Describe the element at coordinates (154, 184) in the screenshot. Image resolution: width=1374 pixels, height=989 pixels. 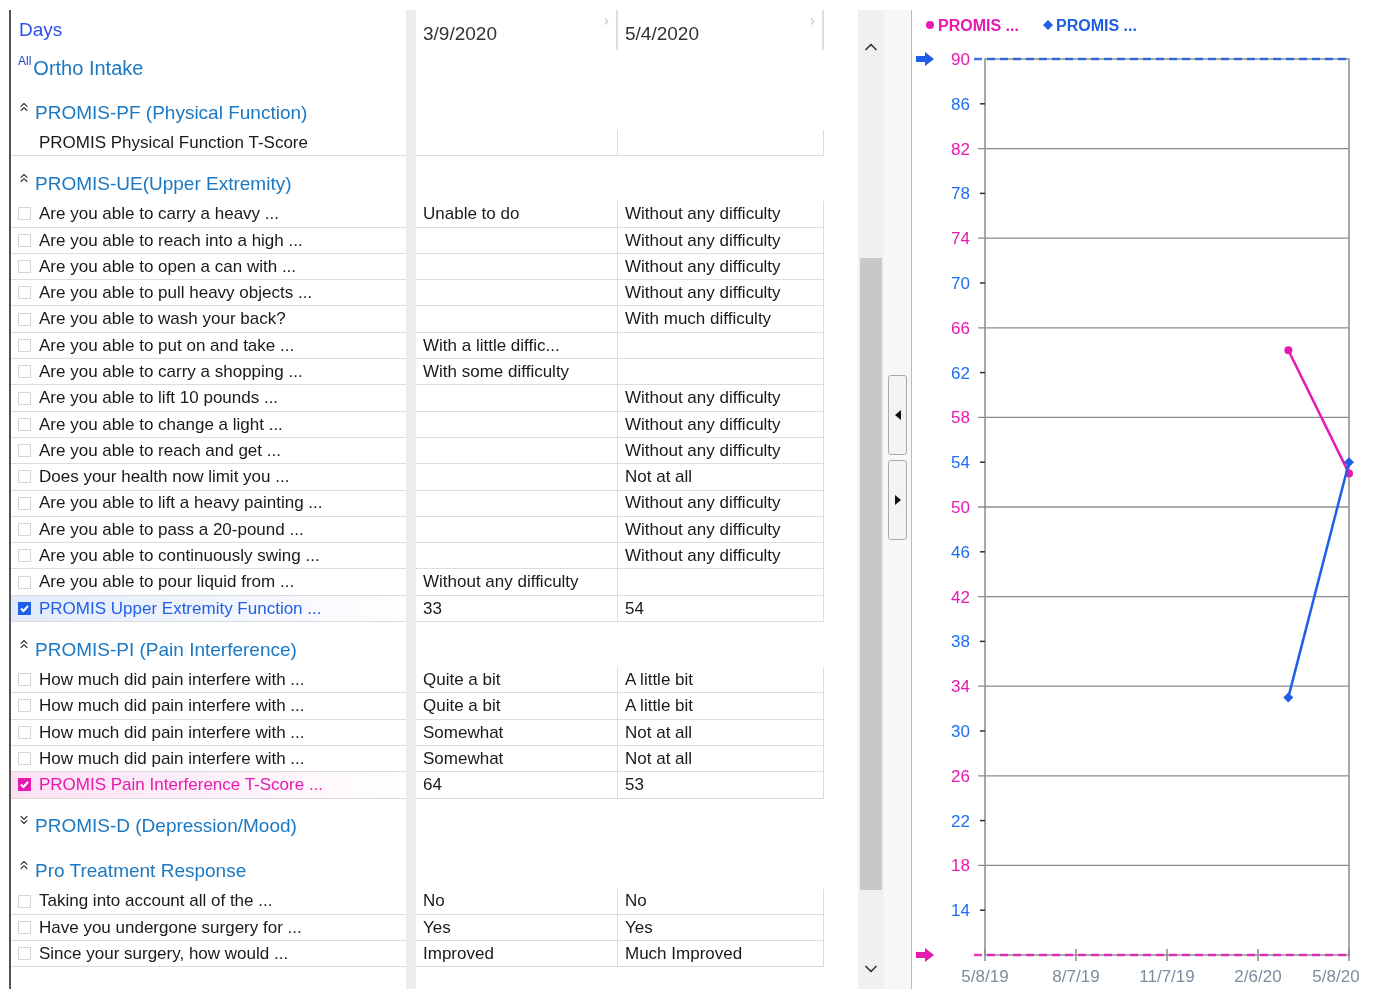
I see `section-header: PROMIS-UE(Upper Extremity)` at that location.